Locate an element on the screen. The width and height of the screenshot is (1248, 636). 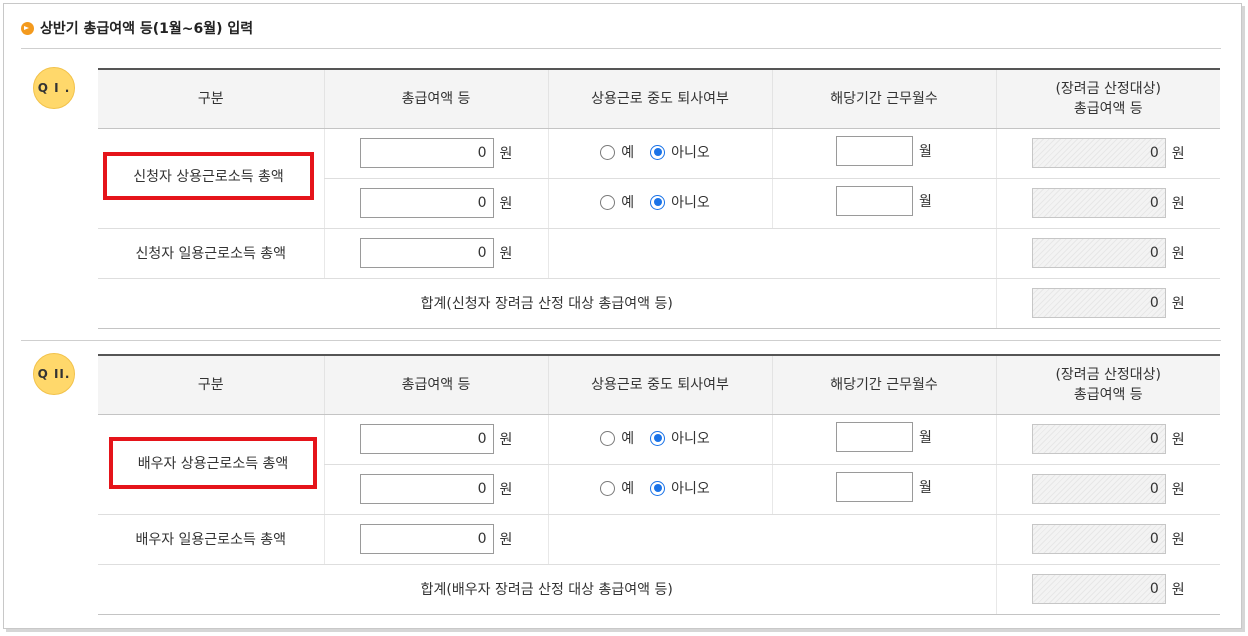
highlight-regular-income-label: 신청자 상용근로소득 총액 is located at coordinates (208, 176).